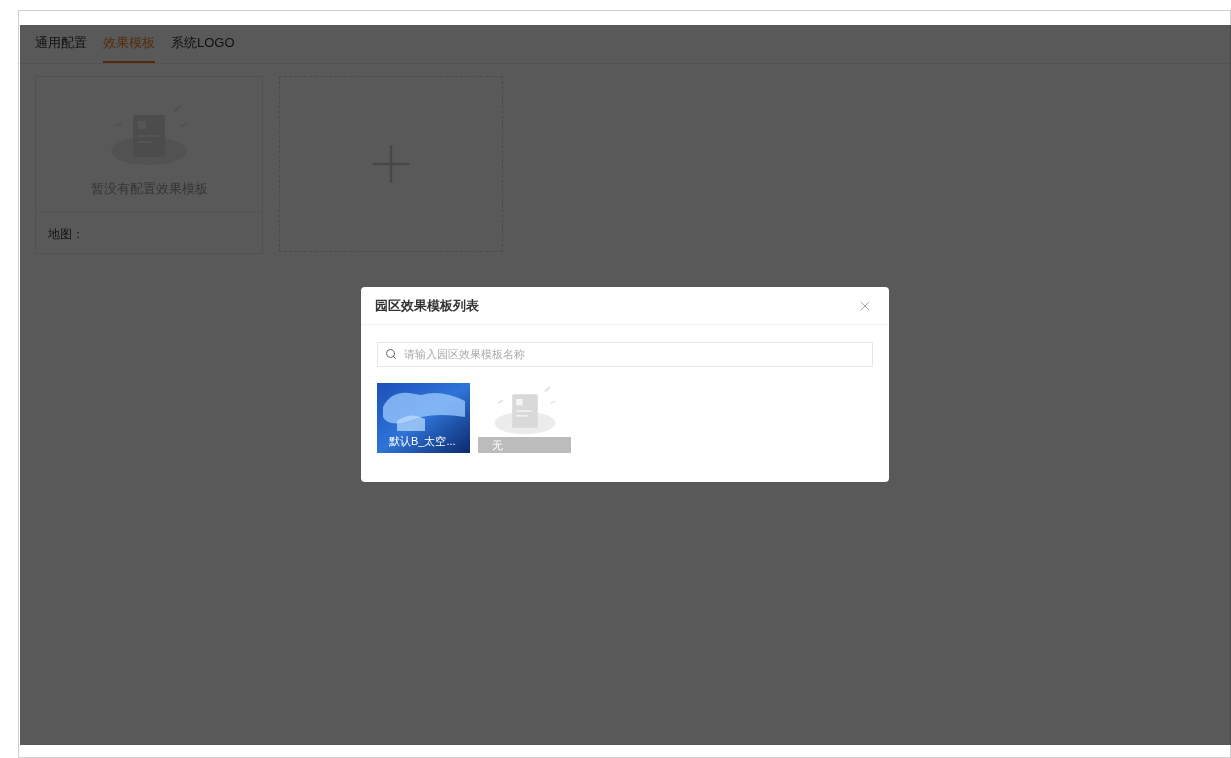 This screenshot has width=1231, height=758. Describe the element at coordinates (391, 354) in the screenshot. I see `search-icon` at that location.